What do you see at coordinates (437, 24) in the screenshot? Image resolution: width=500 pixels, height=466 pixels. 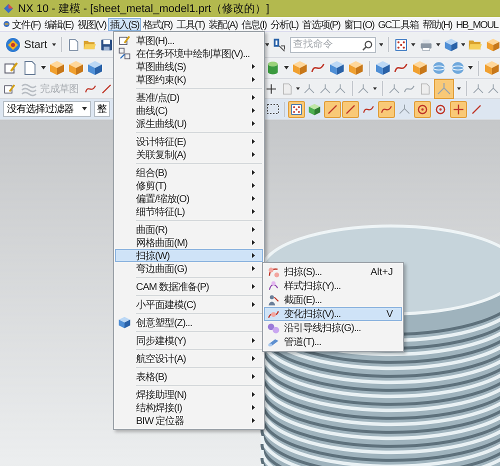 I see `menu-item: 帮助(H)` at bounding box center [437, 24].